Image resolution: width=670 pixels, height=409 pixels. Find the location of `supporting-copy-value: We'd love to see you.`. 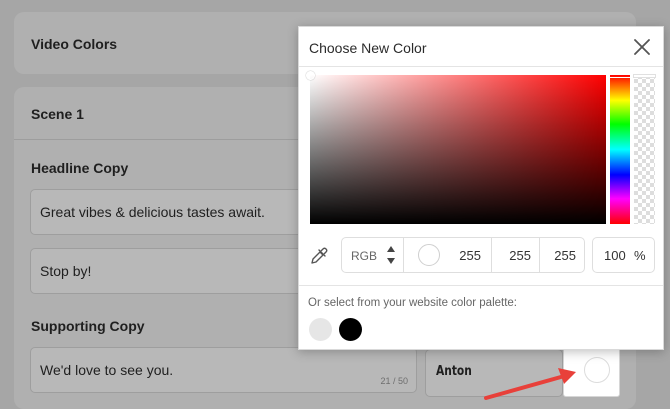

supporting-copy-value: We'd love to see you. is located at coordinates (107, 370).